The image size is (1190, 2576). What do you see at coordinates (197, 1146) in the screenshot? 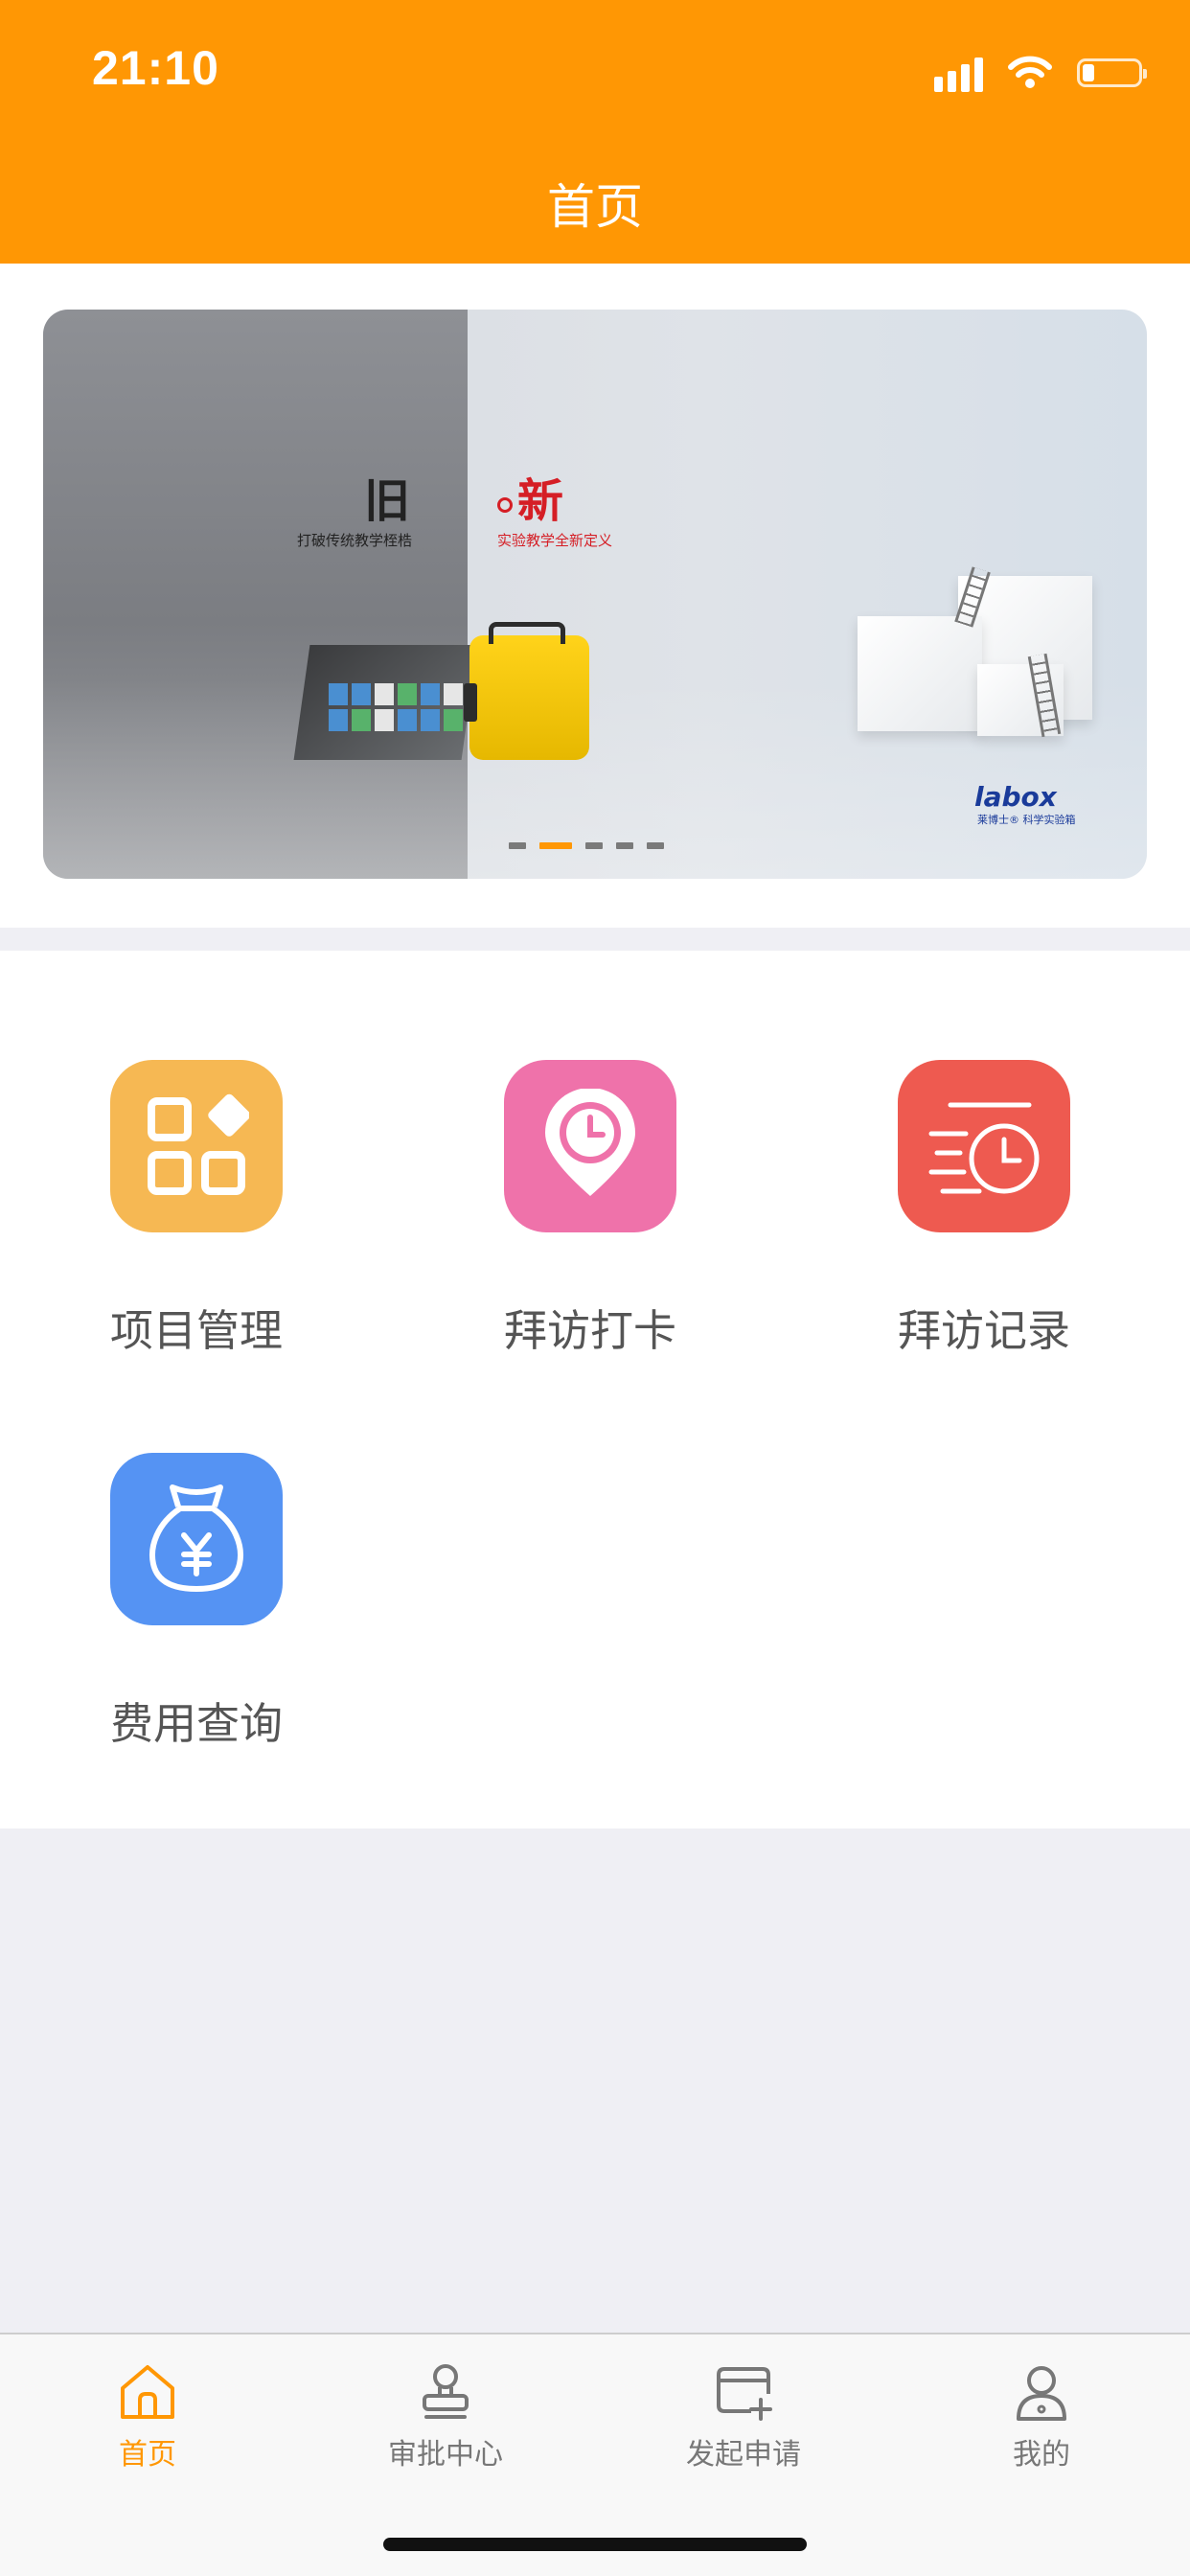
I see `apps-grid-icon` at bounding box center [197, 1146].